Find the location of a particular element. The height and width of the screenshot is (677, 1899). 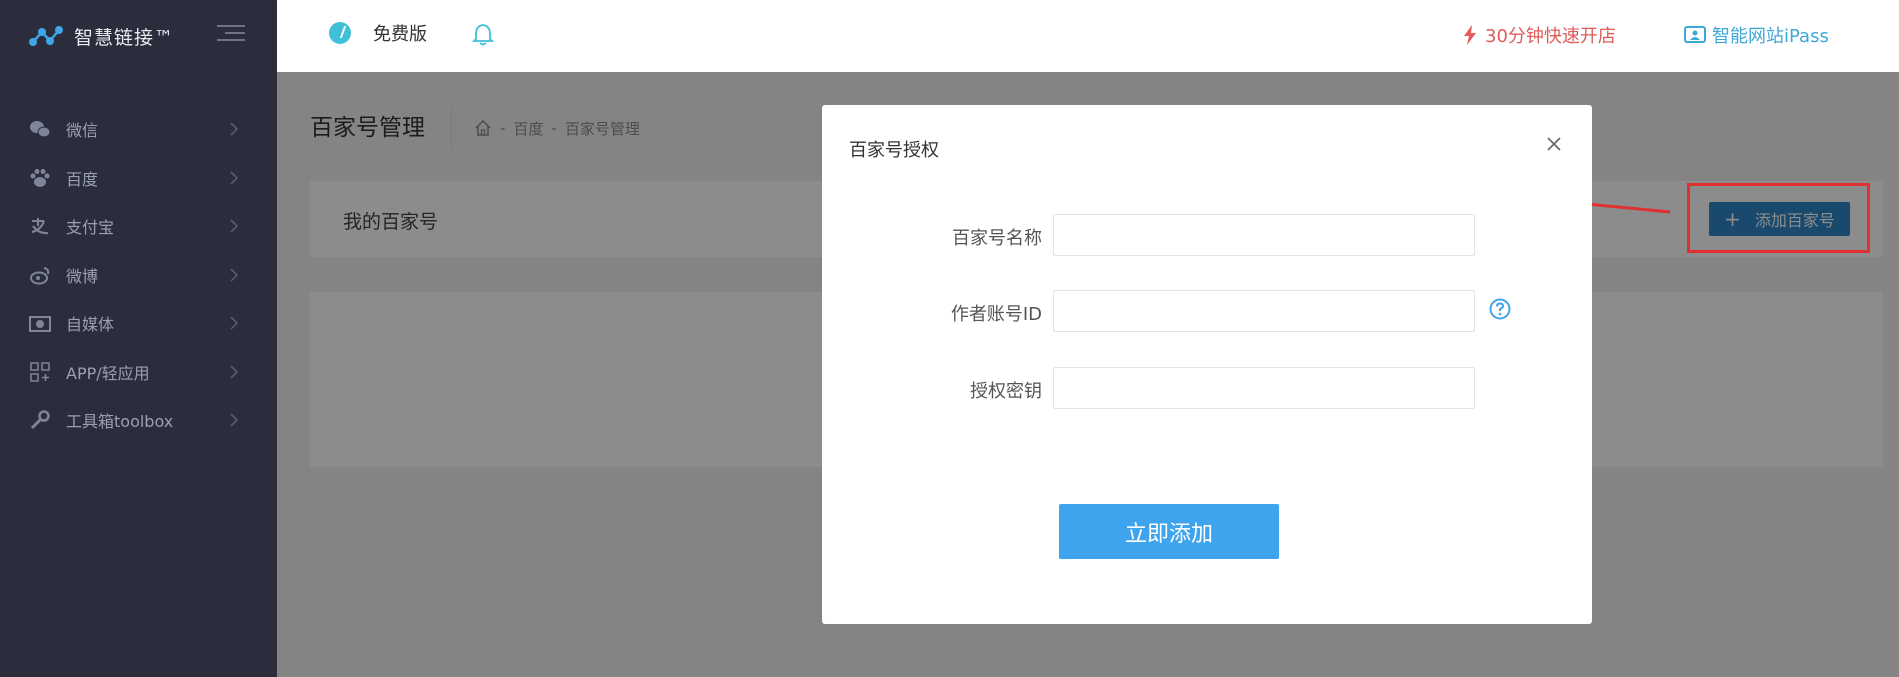

sidebar-item-toolbox: 工具箱toolbox is located at coordinates (138, 420).